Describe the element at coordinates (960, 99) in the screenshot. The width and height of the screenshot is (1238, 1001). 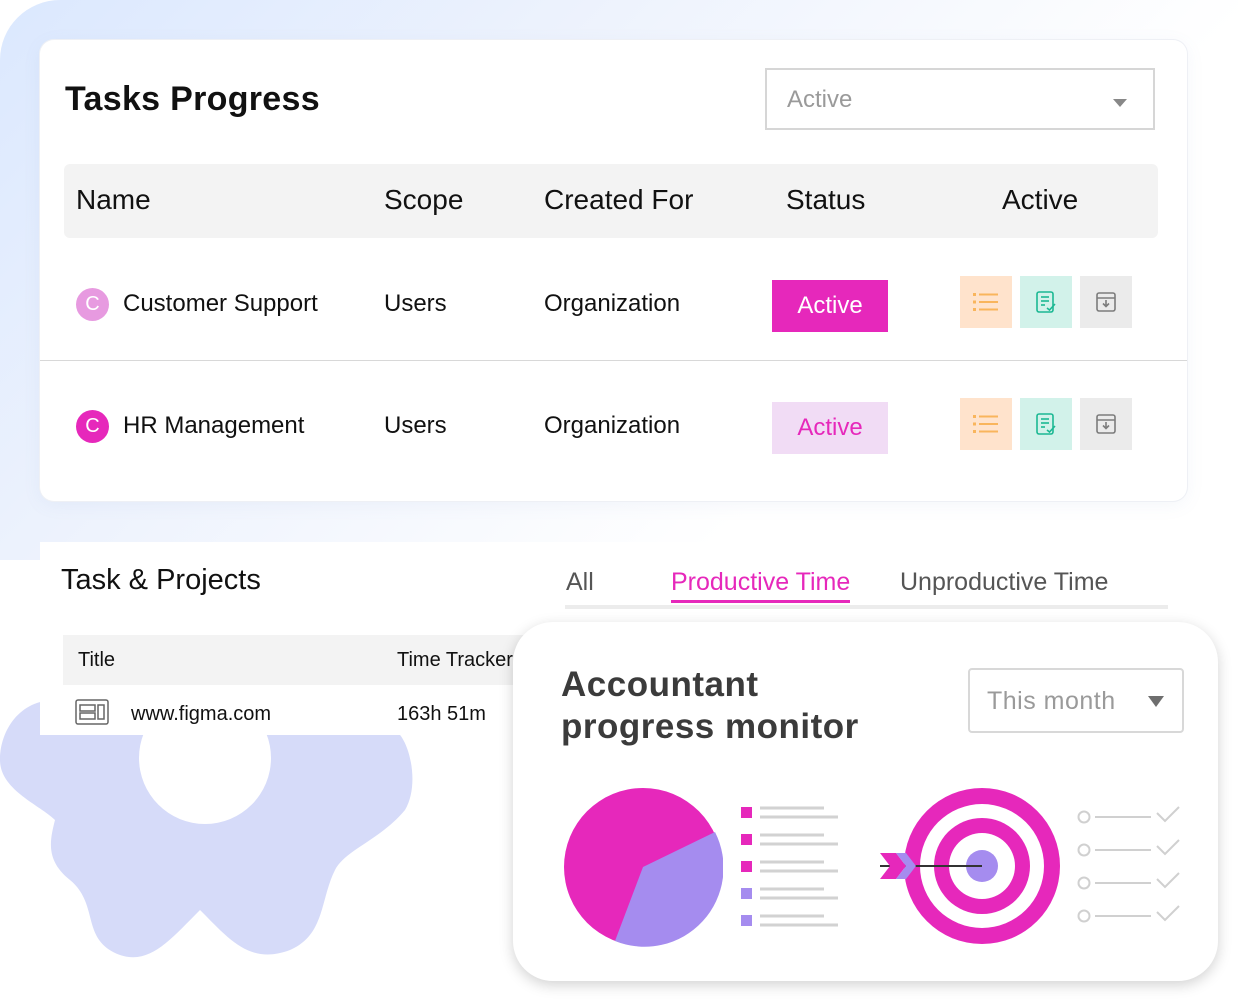
I see `status-filter-select: Active` at that location.